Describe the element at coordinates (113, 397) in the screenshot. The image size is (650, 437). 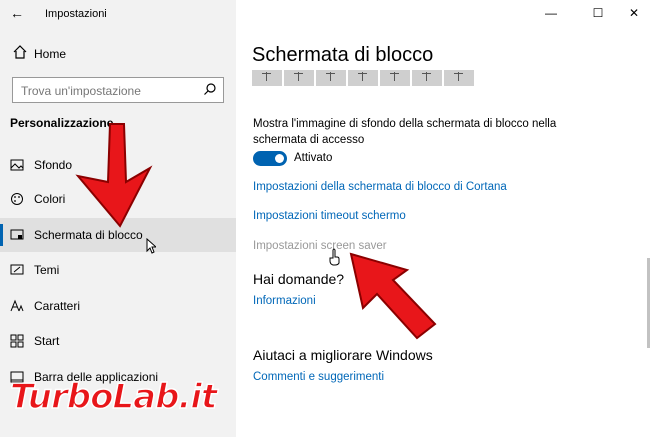
I see `watermark: TurboLab.it` at that location.